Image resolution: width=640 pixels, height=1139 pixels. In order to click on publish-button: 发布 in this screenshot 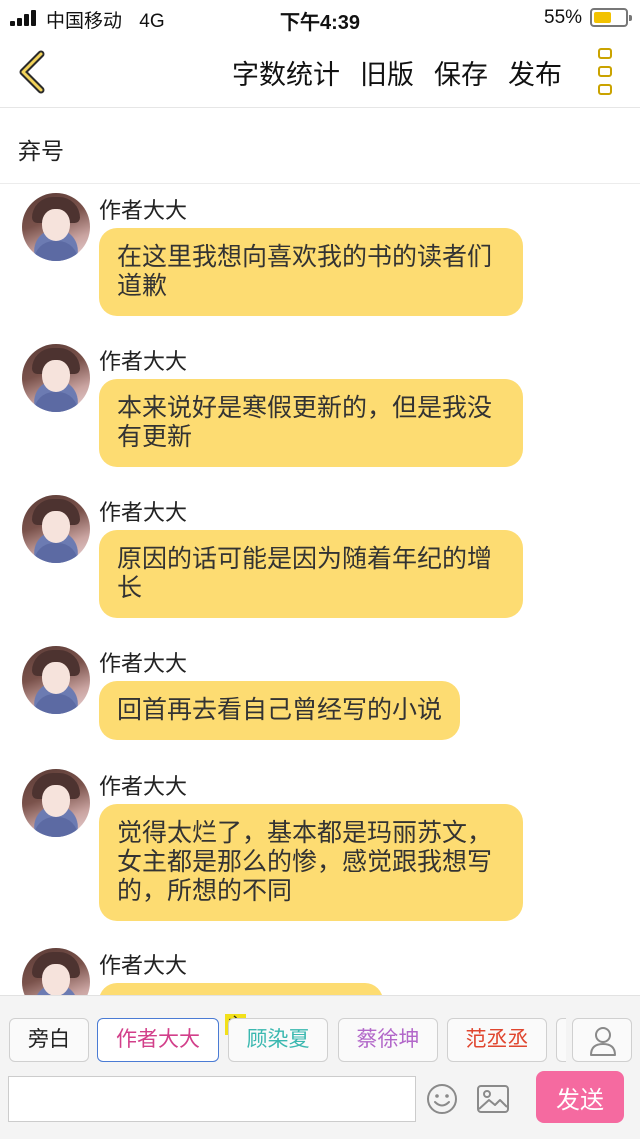, I will do `click(535, 72)`.